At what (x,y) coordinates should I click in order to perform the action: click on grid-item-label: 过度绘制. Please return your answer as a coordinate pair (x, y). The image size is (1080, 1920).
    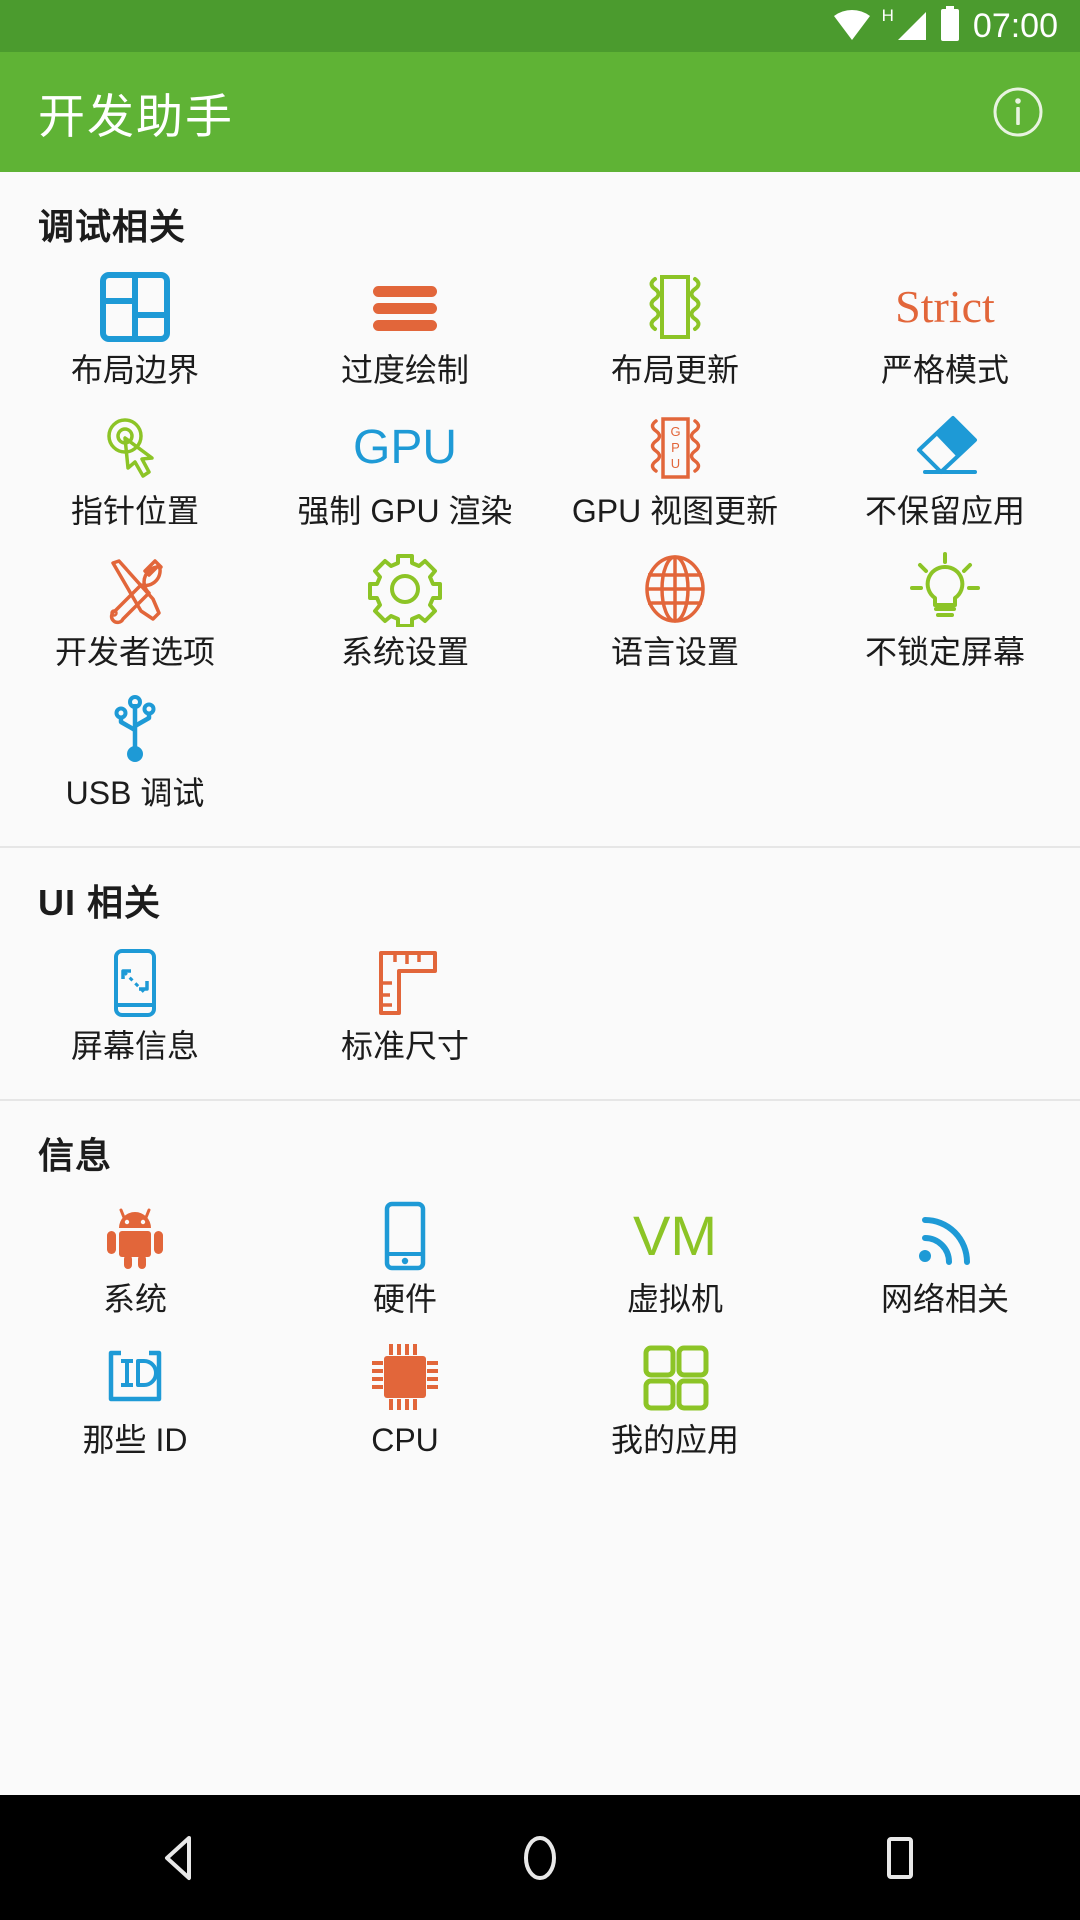
    Looking at the image, I should click on (404, 370).